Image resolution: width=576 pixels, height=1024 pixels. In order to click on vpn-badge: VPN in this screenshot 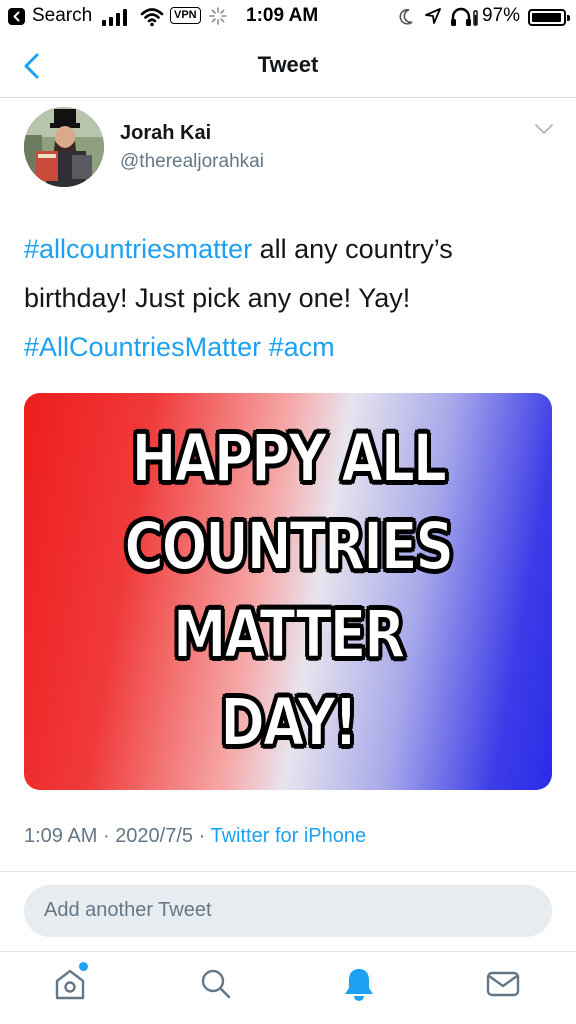, I will do `click(185, 15)`.